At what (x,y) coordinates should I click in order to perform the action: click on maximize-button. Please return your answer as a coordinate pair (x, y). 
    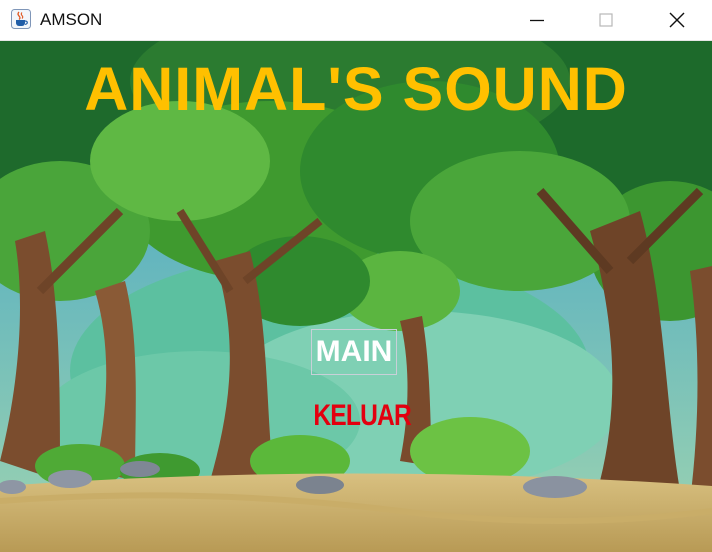
    Looking at the image, I should click on (606, 20).